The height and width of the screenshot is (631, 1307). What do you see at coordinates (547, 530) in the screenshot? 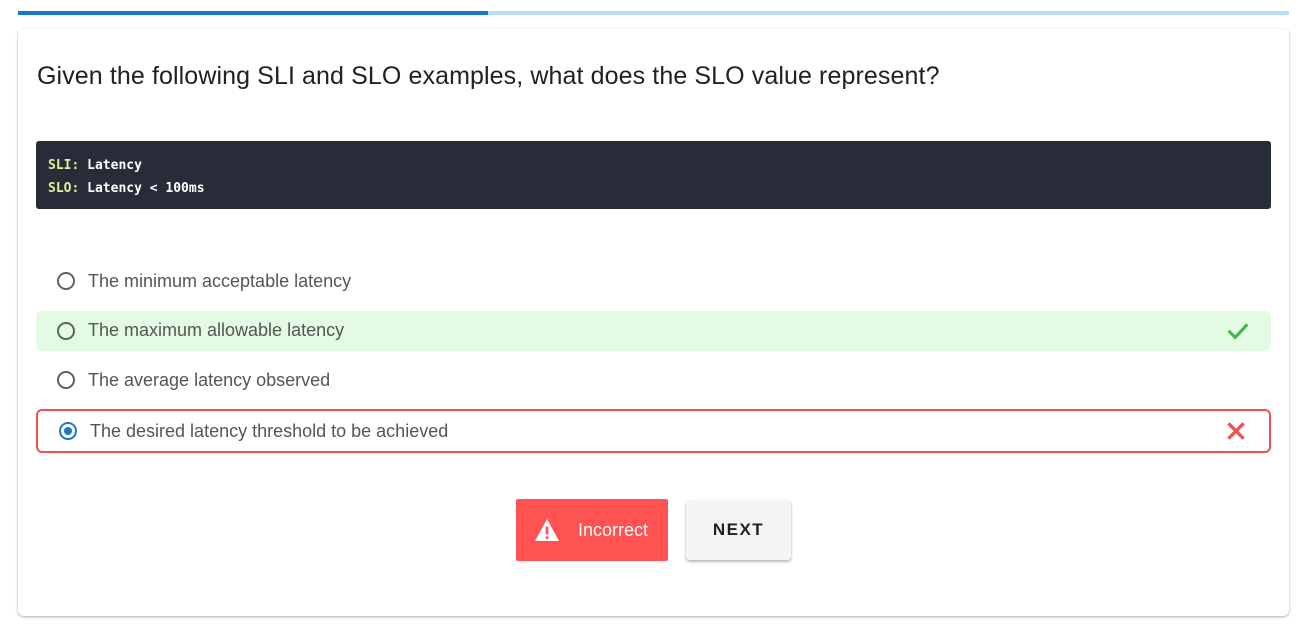
I see `warning-triangle-icon` at bounding box center [547, 530].